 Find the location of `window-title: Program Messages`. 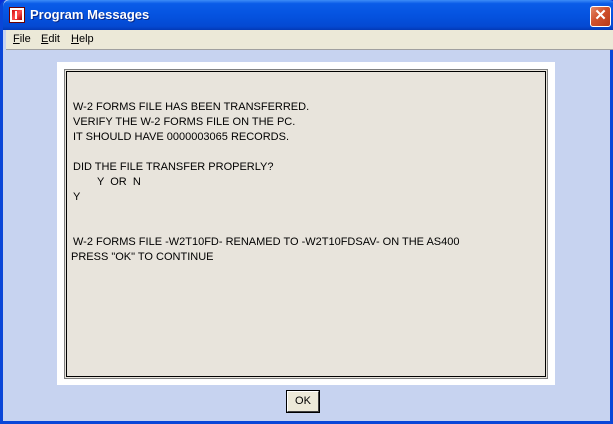

window-title: Program Messages is located at coordinates (90, 14).